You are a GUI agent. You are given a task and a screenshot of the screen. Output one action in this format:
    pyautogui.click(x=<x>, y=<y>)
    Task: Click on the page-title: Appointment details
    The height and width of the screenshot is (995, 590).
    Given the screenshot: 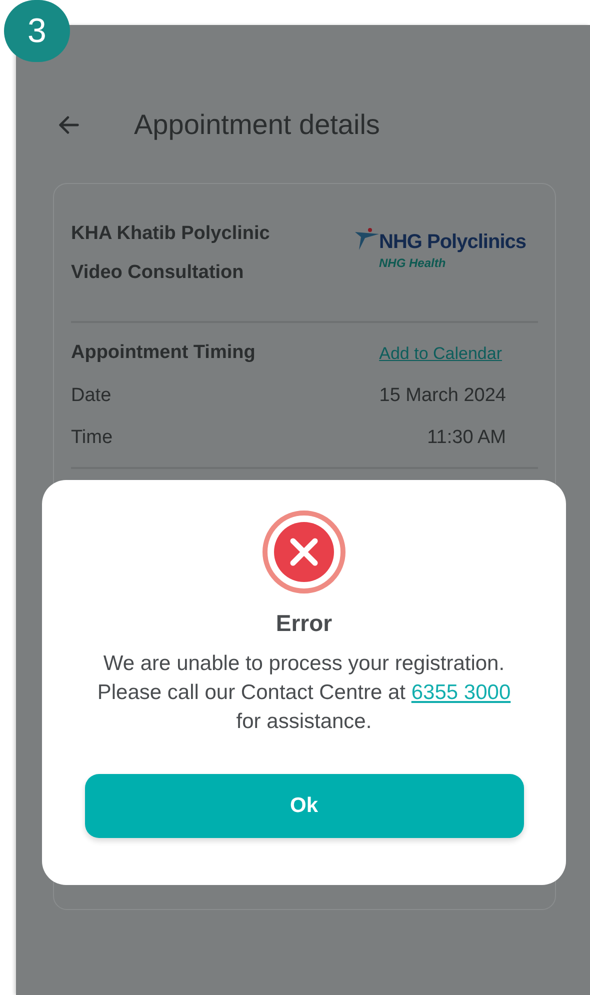 What is the action you would take?
    pyautogui.click(x=257, y=125)
    